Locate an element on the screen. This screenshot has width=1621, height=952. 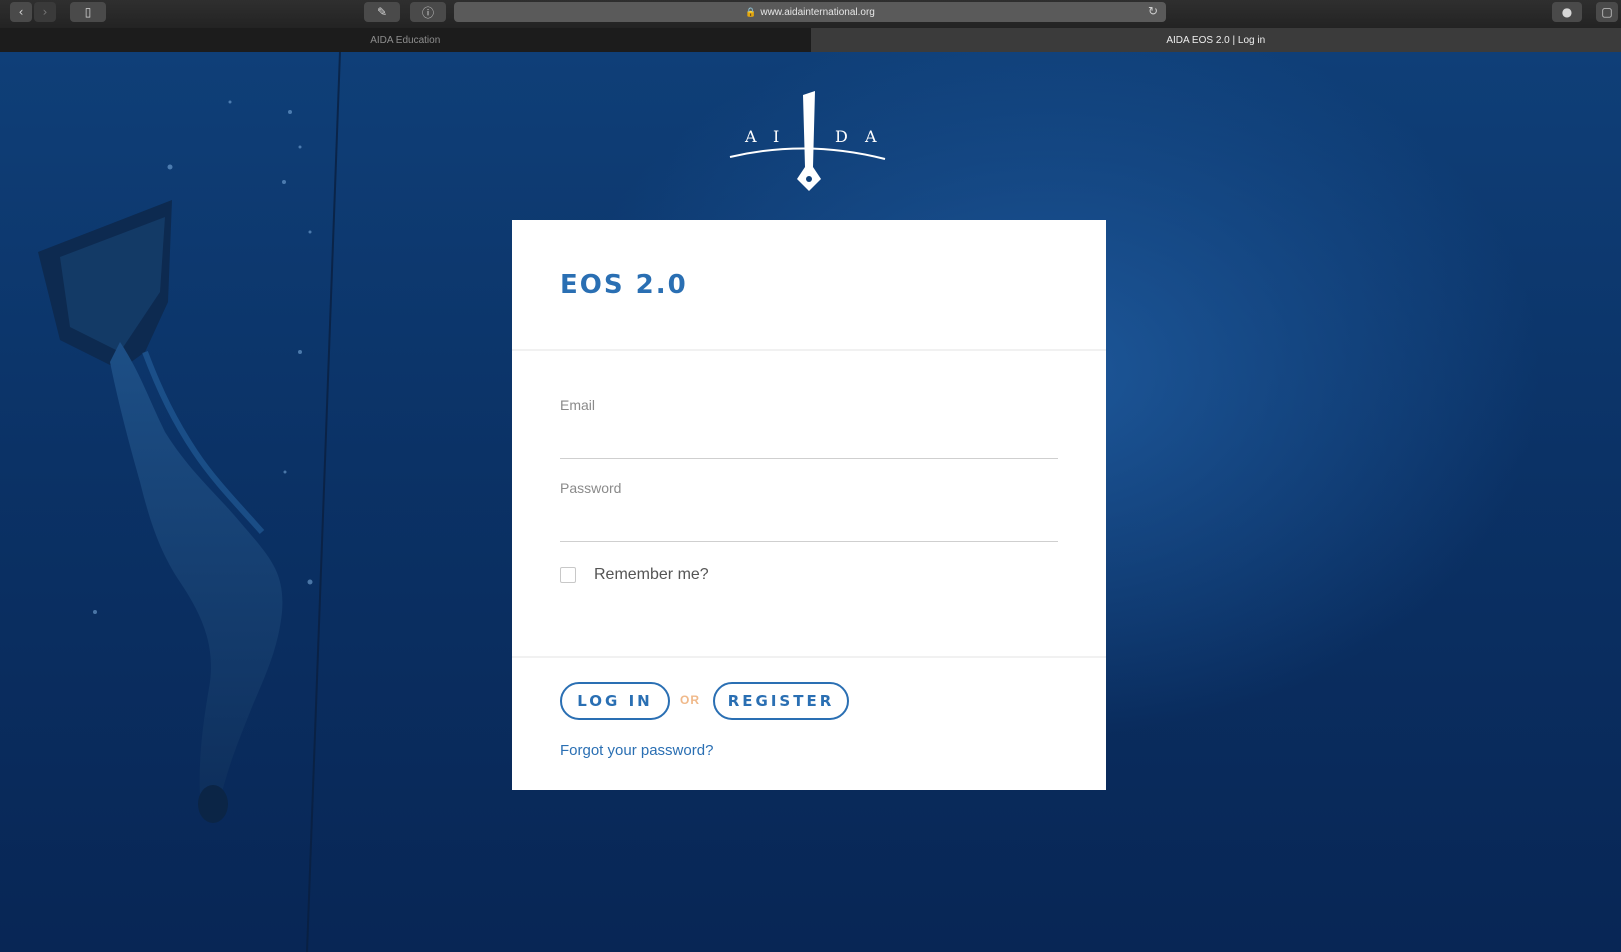
login-form: Email Password Remember me? is located at coordinates (809, 504).